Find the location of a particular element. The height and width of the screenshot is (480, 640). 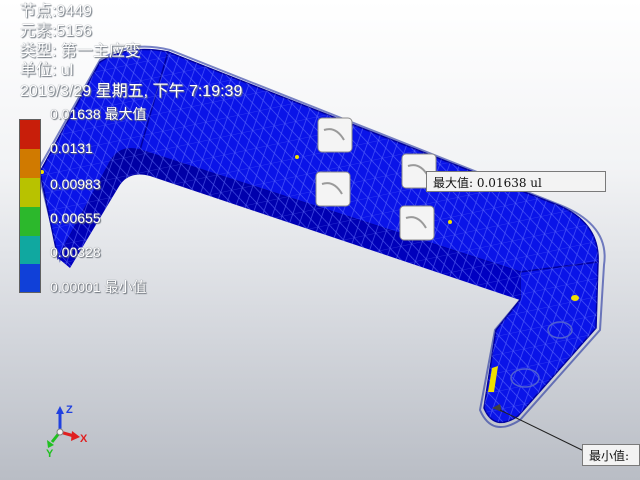

element-count: 元素:5156 is located at coordinates (56, 31).